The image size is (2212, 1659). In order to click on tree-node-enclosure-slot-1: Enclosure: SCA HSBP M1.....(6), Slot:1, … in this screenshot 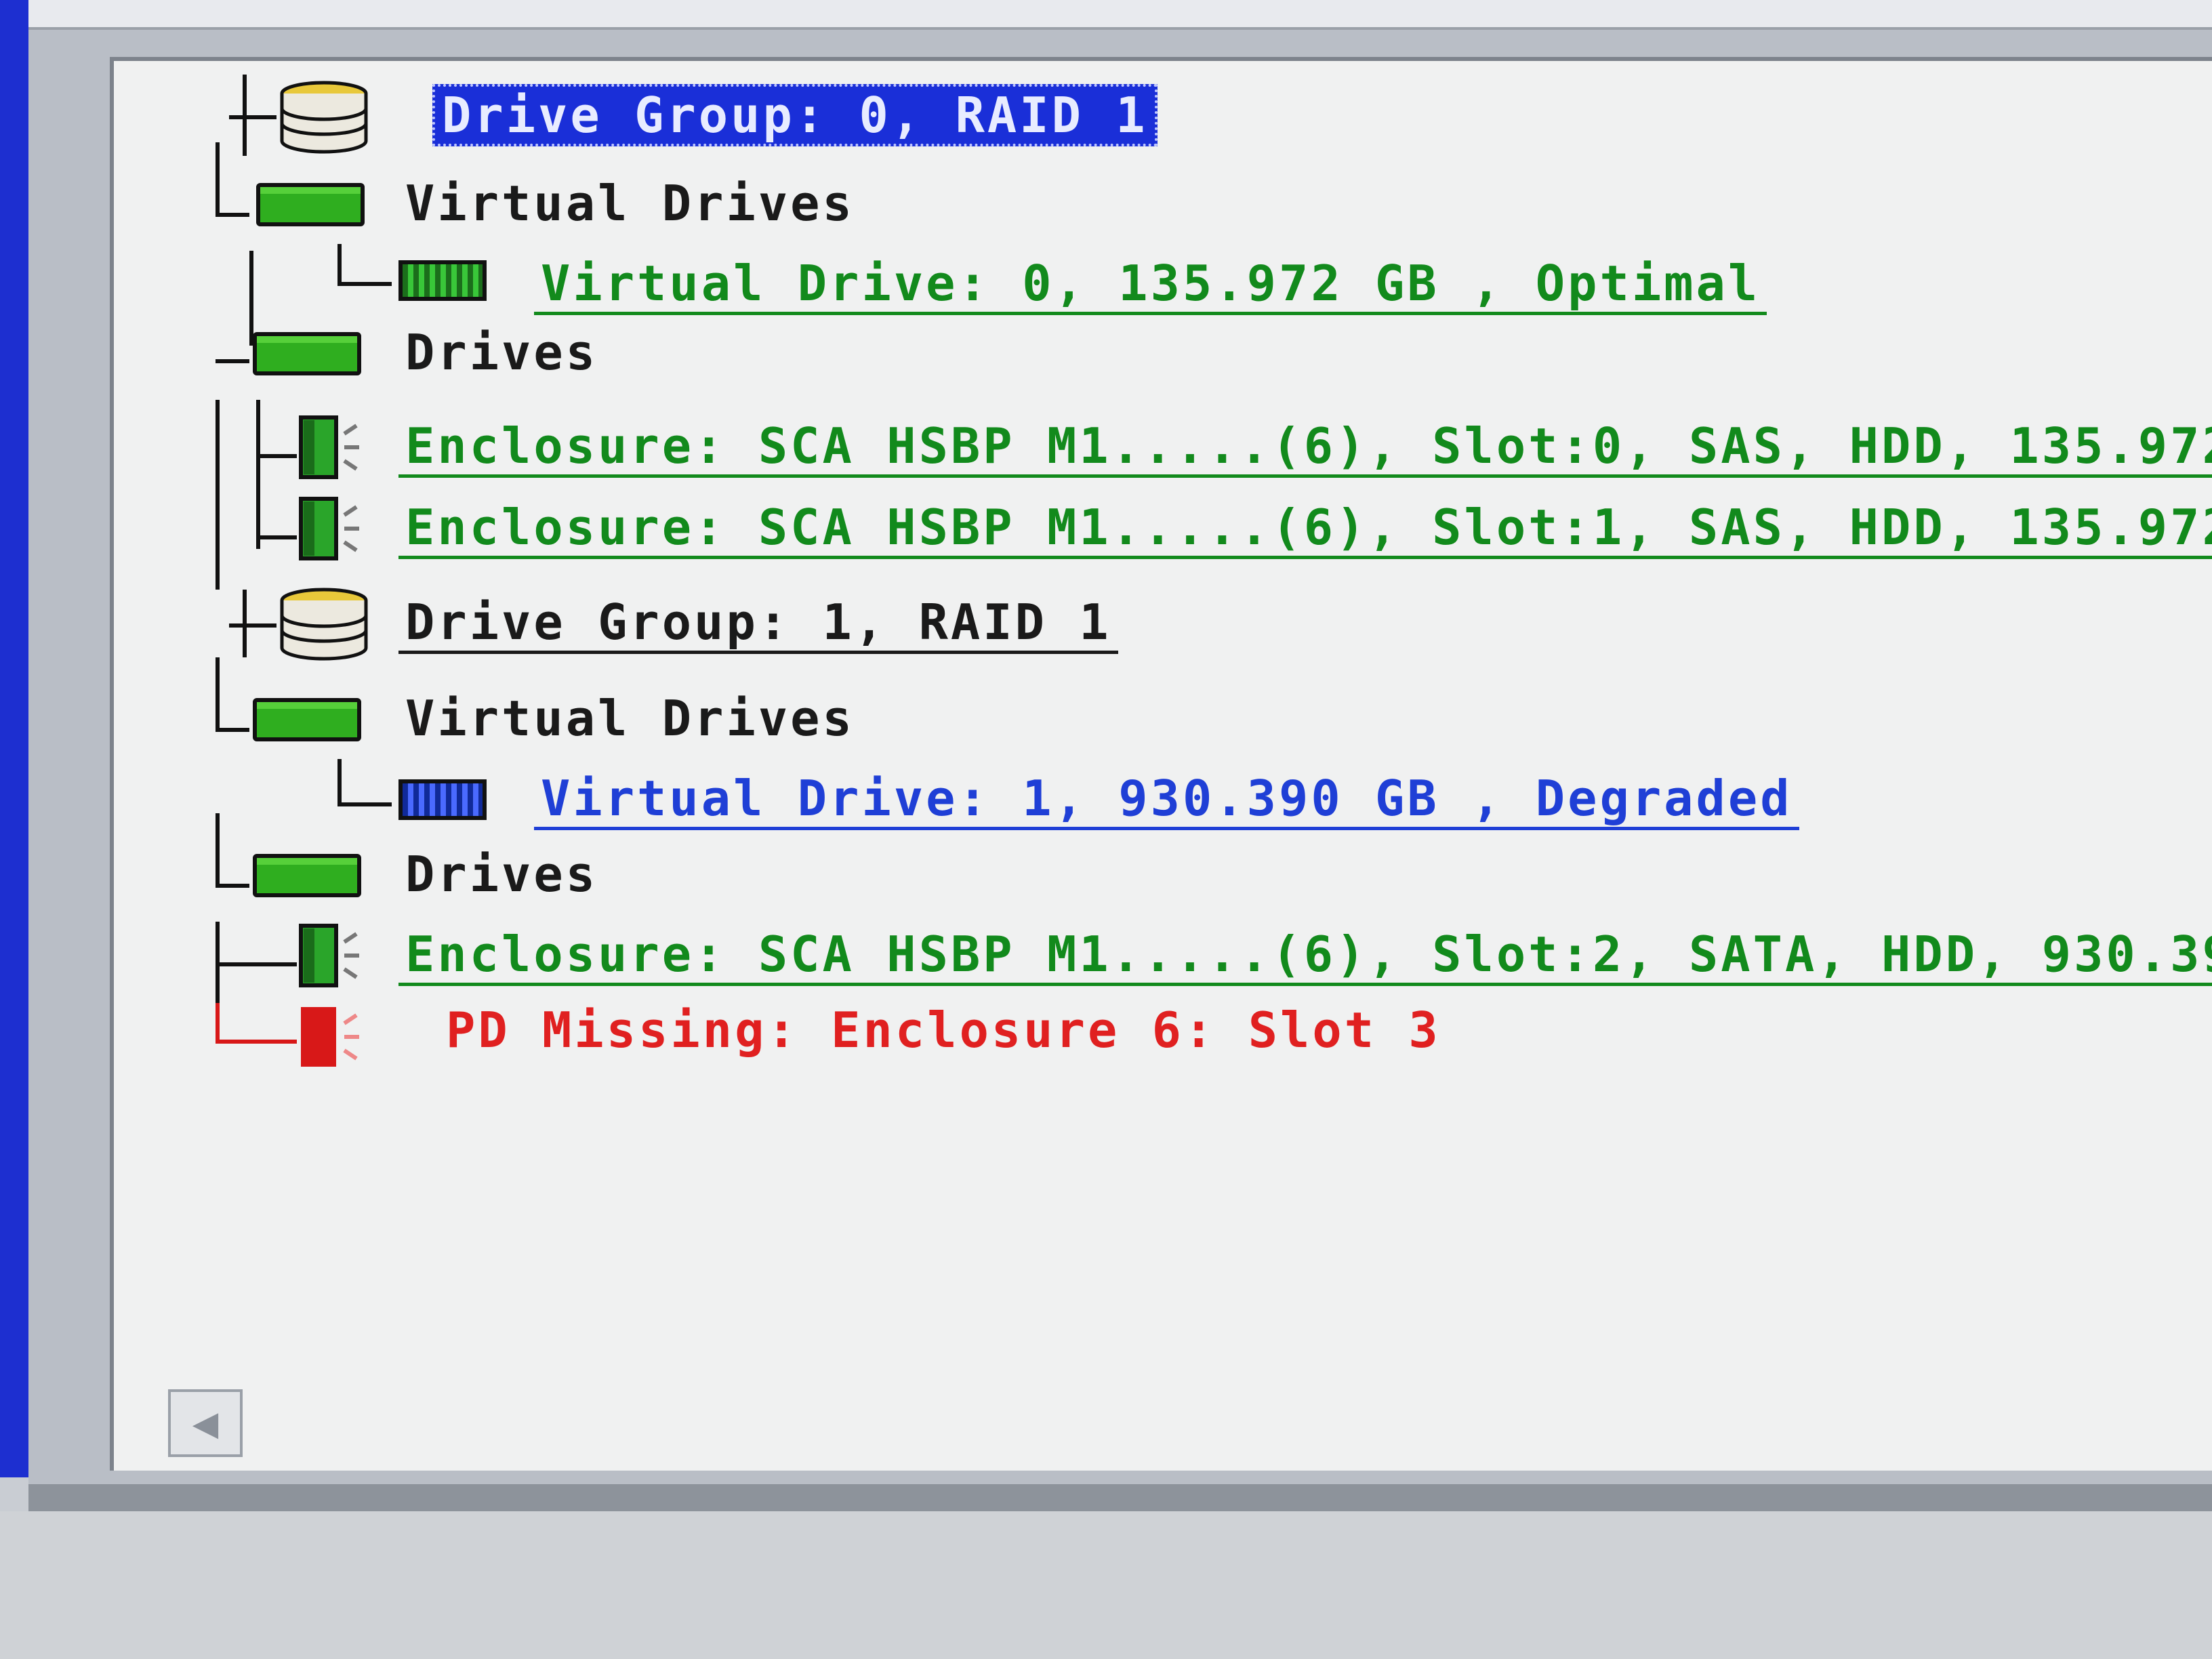, I will do `click(1305, 529)`.